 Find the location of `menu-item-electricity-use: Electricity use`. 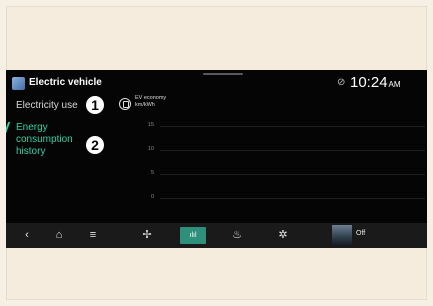

menu-item-electricity-use: Electricity use is located at coordinates (47, 106).